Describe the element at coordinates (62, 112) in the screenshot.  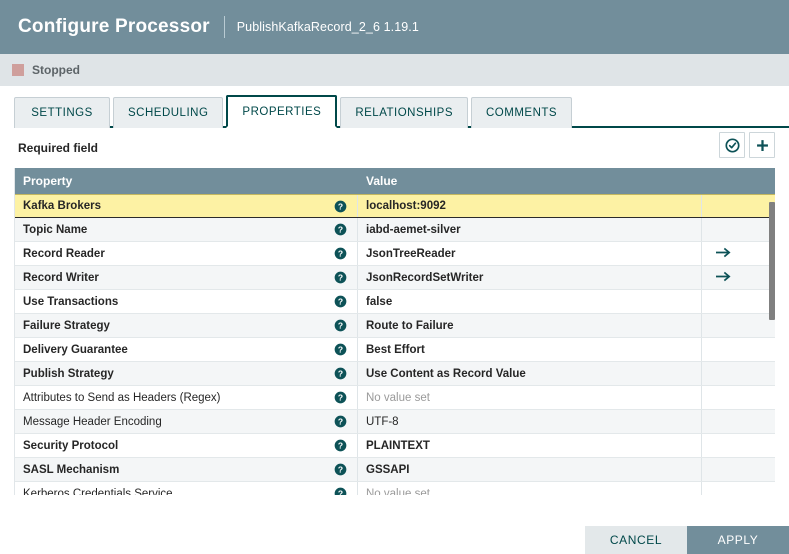
I see `tab-settings: SETTINGS` at that location.